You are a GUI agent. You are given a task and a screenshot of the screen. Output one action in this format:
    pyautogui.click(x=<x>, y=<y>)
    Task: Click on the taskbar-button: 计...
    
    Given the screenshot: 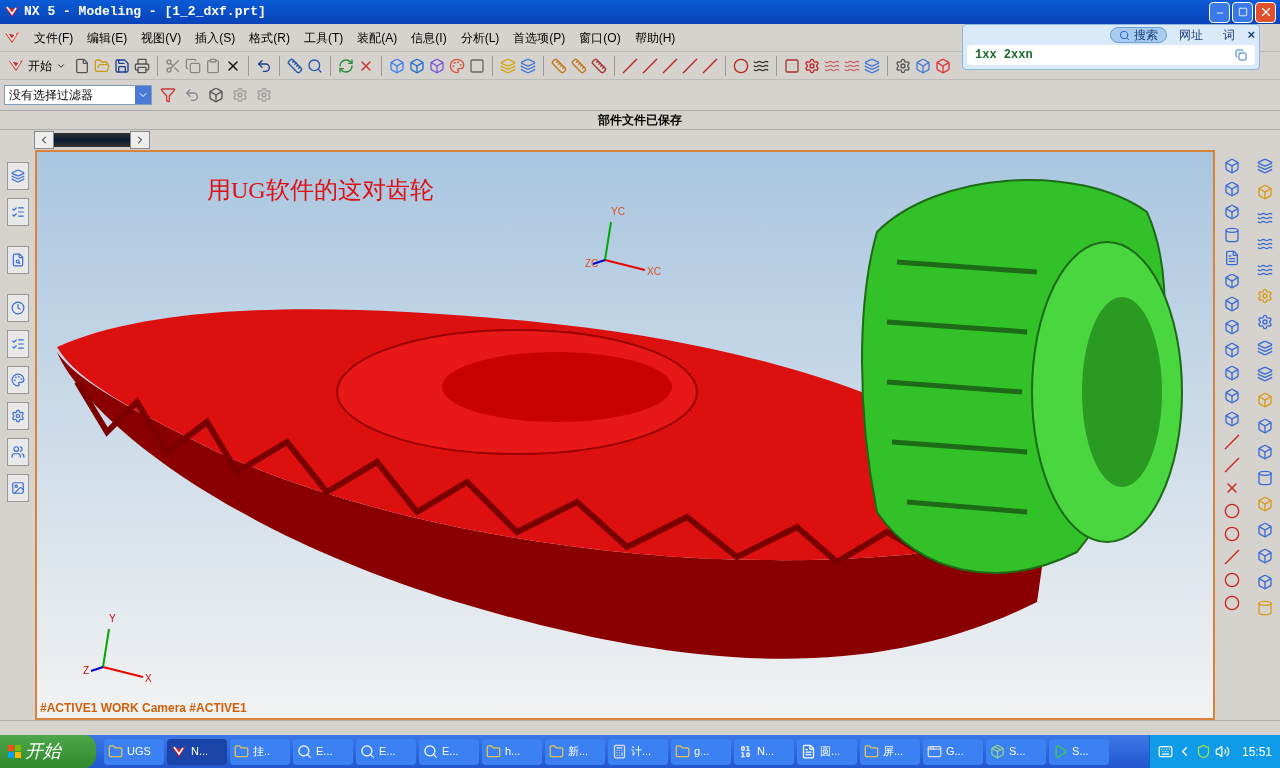 What is the action you would take?
    pyautogui.click(x=638, y=751)
    